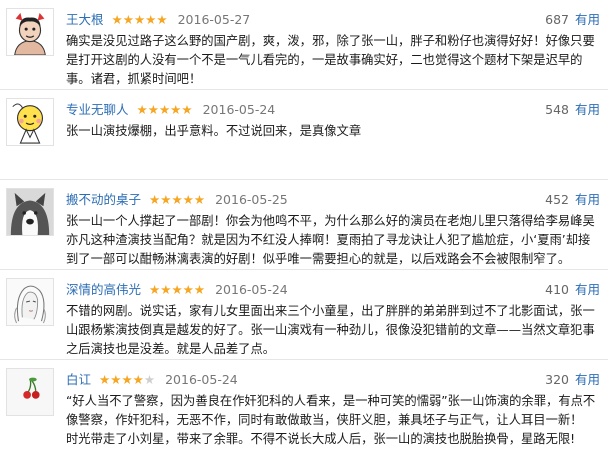 The width and height of the screenshot is (608, 470). I want to click on husky-dog-avatar, so click(30, 212).